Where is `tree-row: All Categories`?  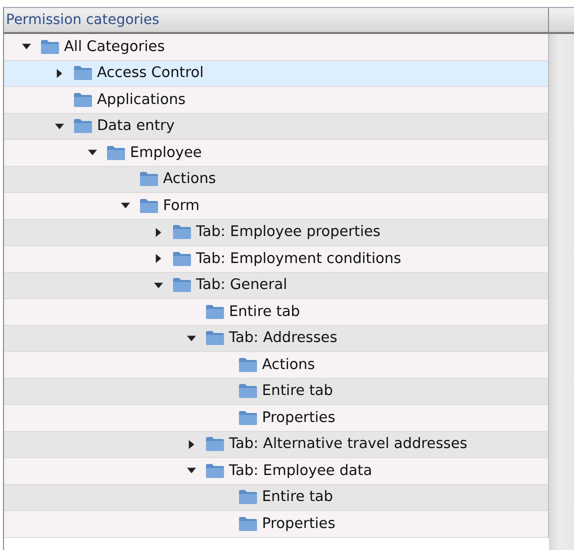 tree-row: All Categories is located at coordinates (276, 47).